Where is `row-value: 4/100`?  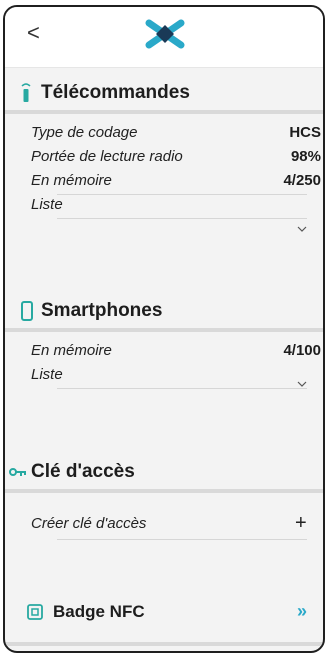
row-value: 4/100 is located at coordinates (302, 350).